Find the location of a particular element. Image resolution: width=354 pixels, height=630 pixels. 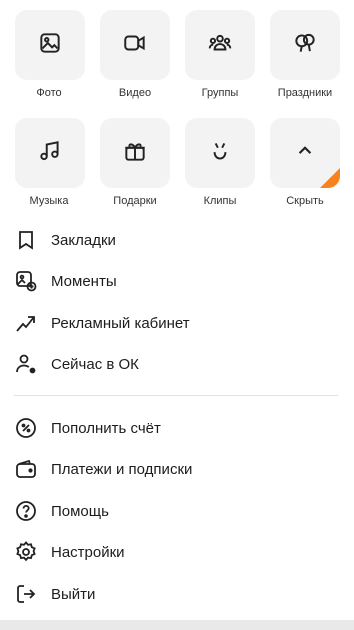

menu-item-logout: Выйти is located at coordinates (177, 594).